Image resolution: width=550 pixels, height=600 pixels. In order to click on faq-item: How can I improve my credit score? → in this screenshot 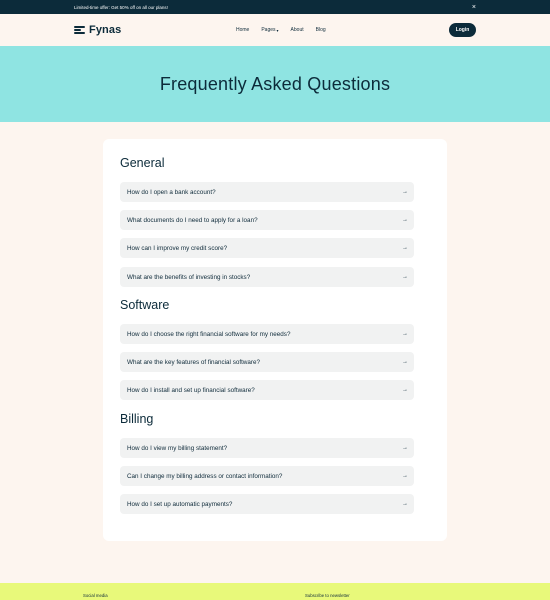, I will do `click(267, 248)`.